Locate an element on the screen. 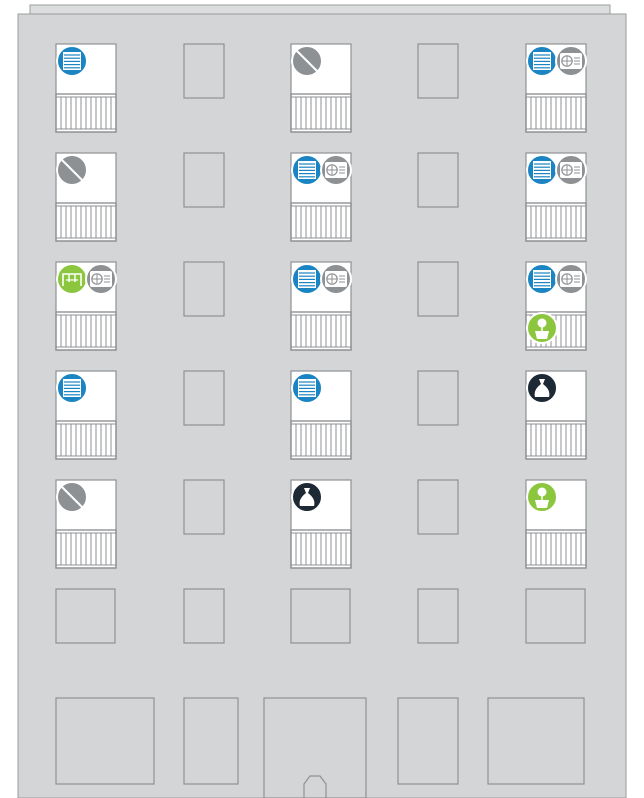 Image resolution: width=644 pixels, height=798 pixels. icon-disc is located at coordinates (72, 279).